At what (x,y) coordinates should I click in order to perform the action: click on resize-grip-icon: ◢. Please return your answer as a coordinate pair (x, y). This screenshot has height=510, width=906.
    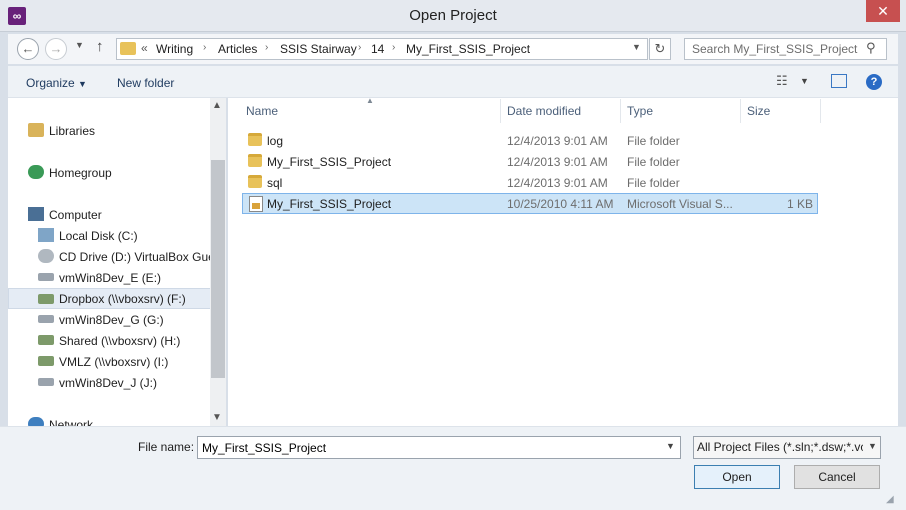
    Looking at the image, I should click on (890, 499).